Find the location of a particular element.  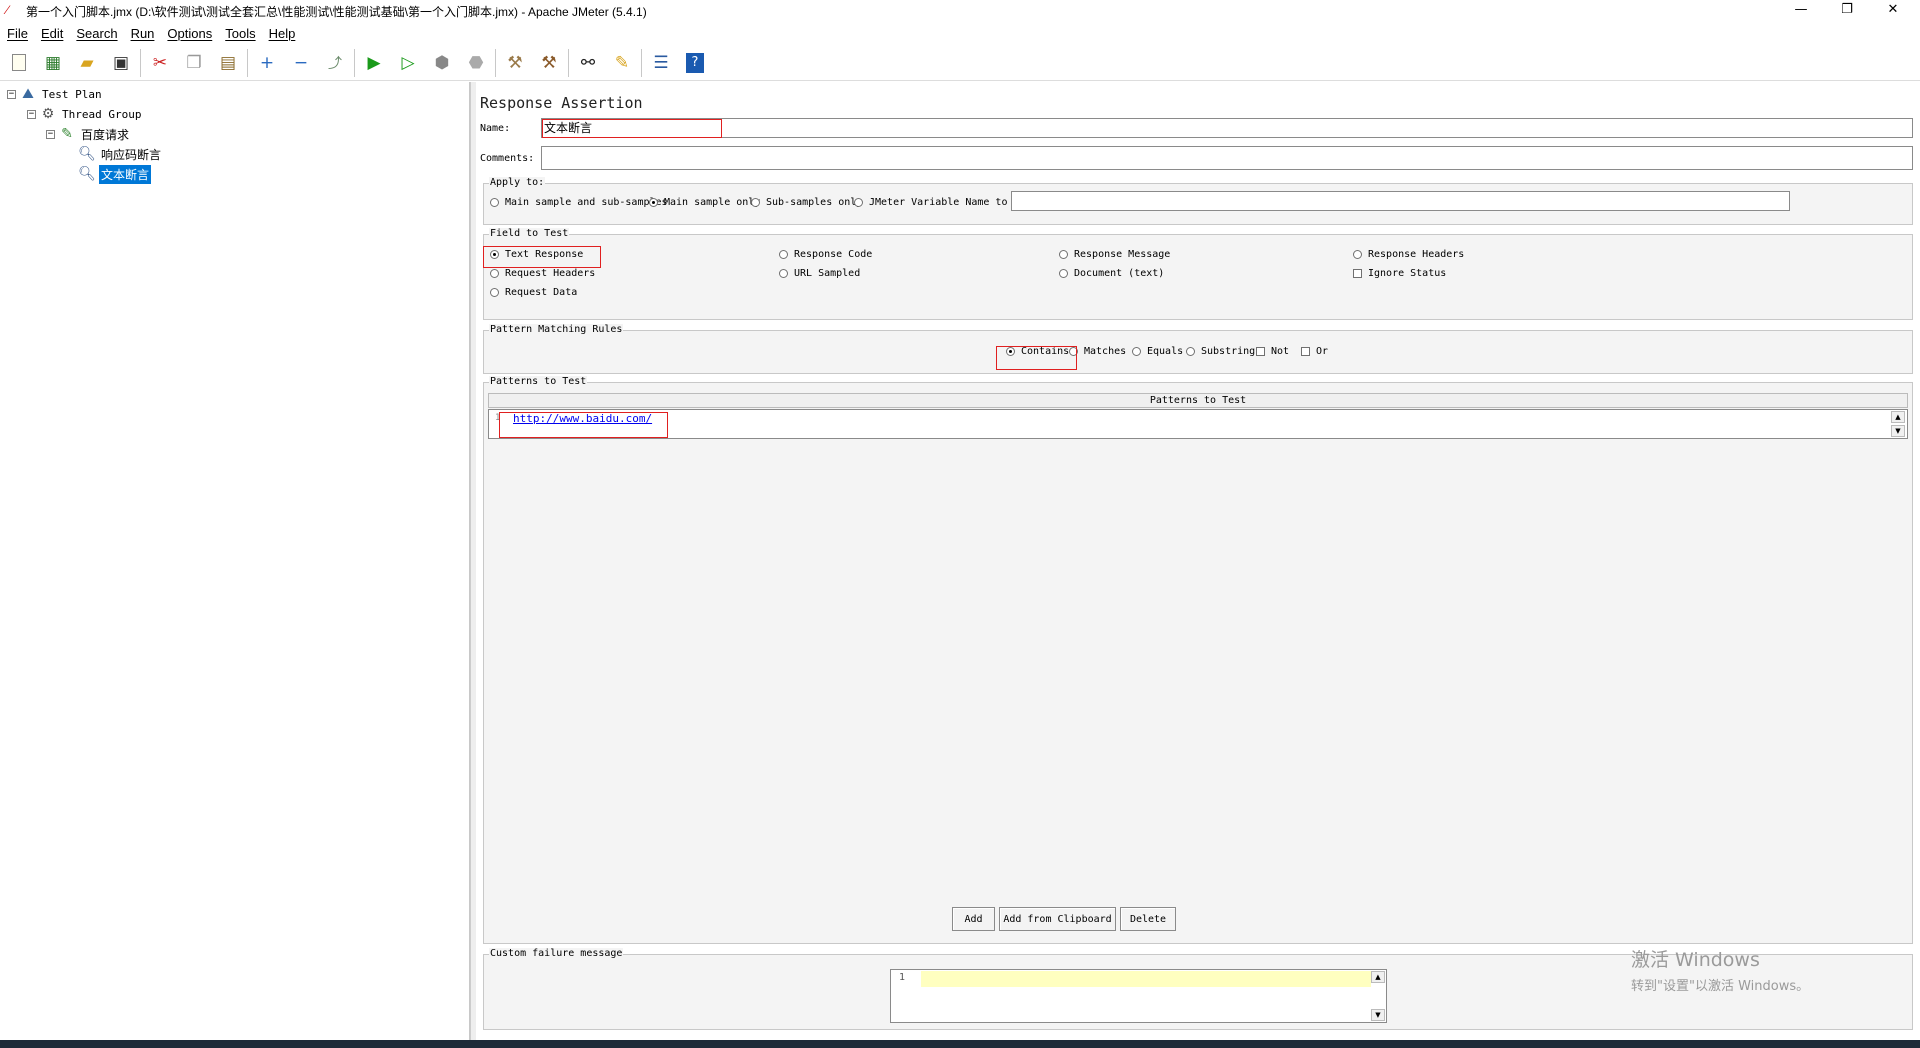

gear-icon: ⚙ is located at coordinates (48, 114).